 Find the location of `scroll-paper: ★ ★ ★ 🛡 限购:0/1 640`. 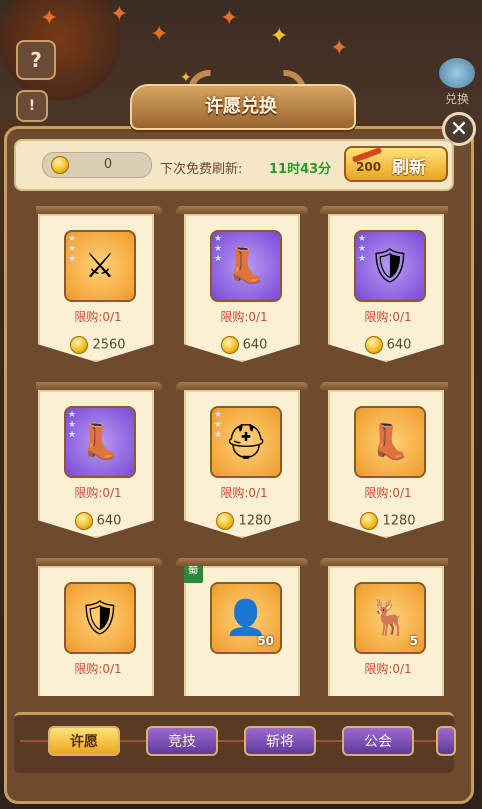

scroll-paper: ★ ★ ★ 🛡 限购:0/1 640 is located at coordinates (386, 288).